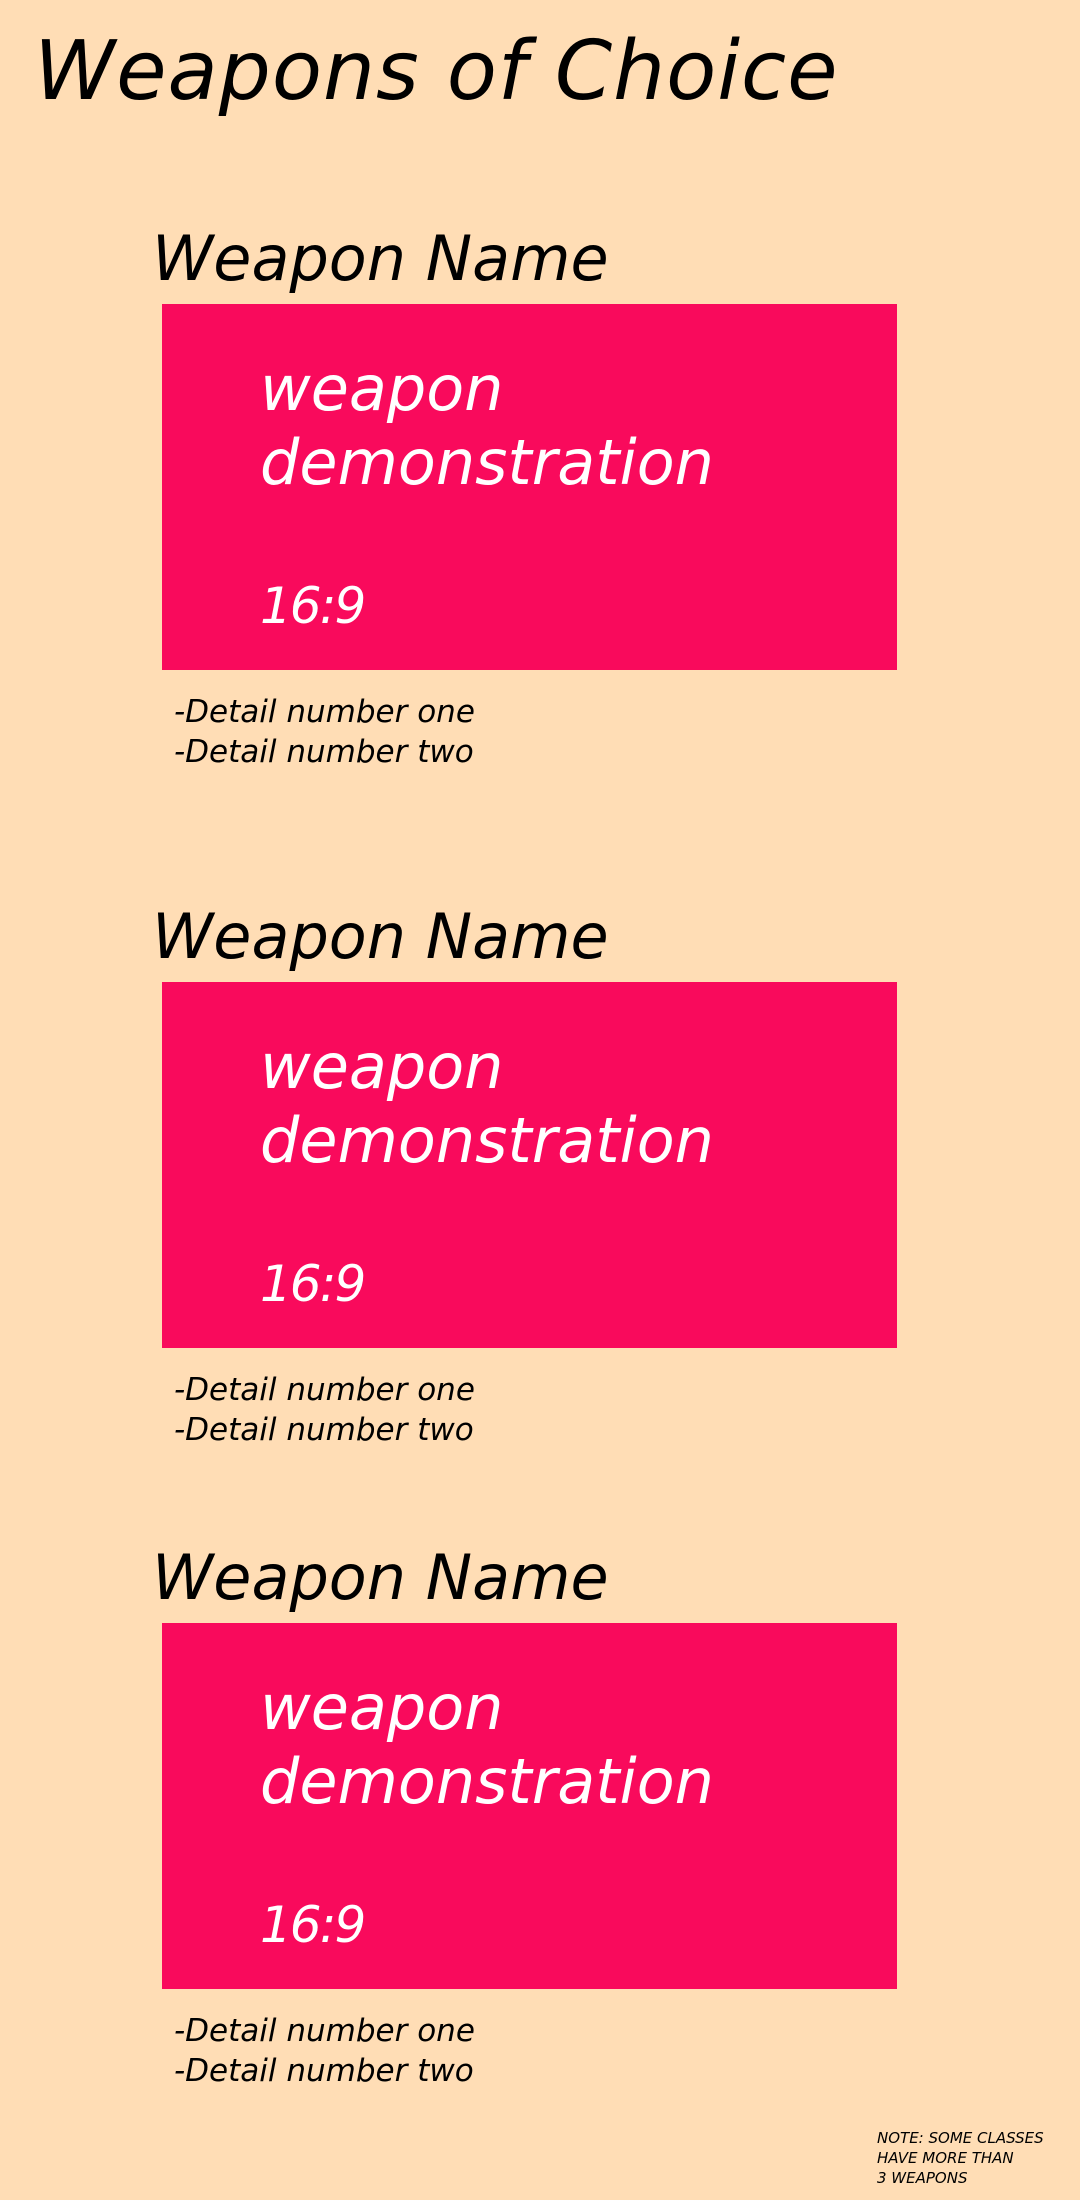  Describe the element at coordinates (960, 2138) in the screenshot. I see `footnote-line: NOTE: SOME CLASSES` at that location.